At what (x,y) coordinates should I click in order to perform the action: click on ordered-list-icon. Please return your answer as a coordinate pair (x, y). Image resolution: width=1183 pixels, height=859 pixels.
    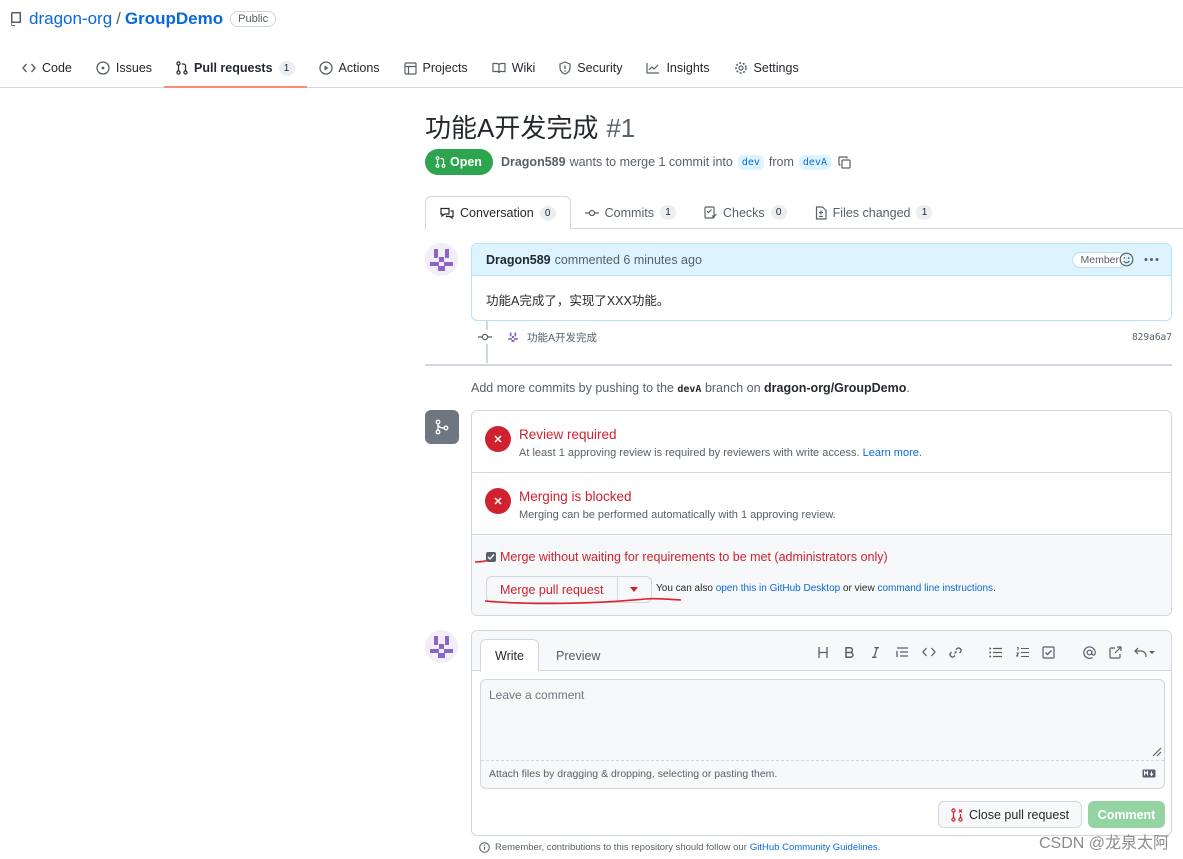
    Looking at the image, I should click on (1022, 652).